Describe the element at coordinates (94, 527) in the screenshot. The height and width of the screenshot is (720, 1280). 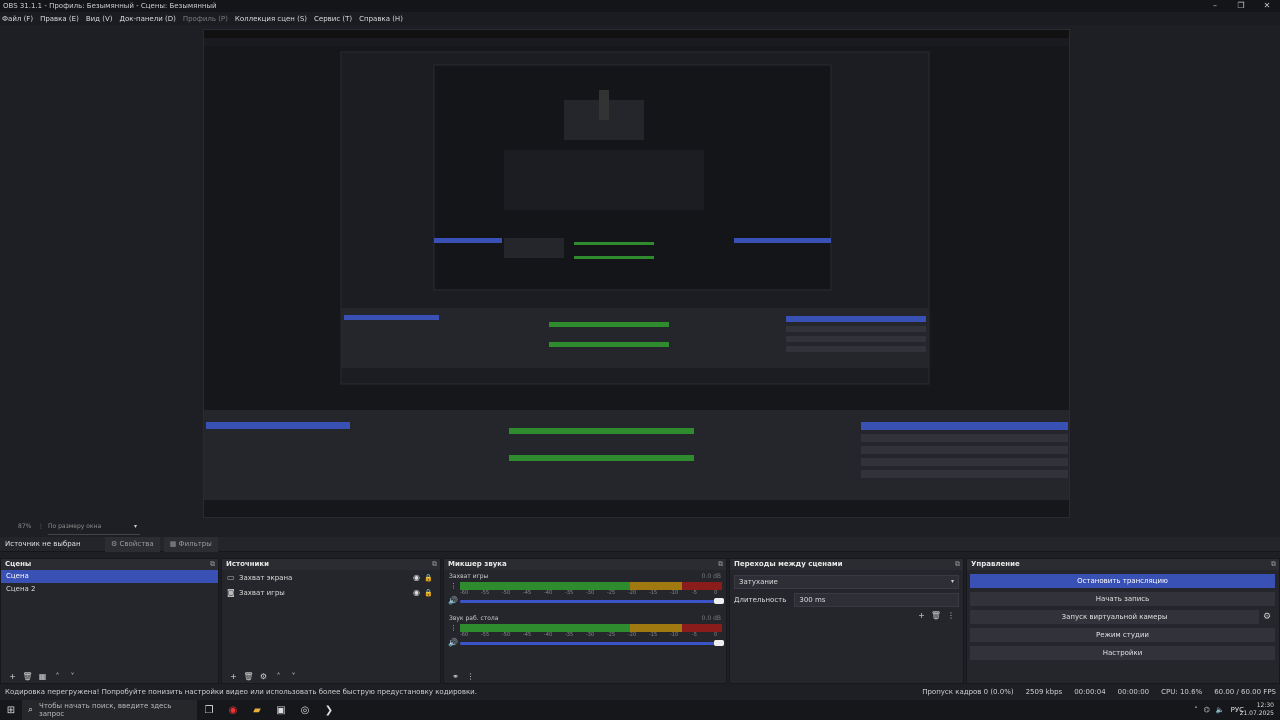
I see `zoom-fit-select: По размеру окна` at that location.